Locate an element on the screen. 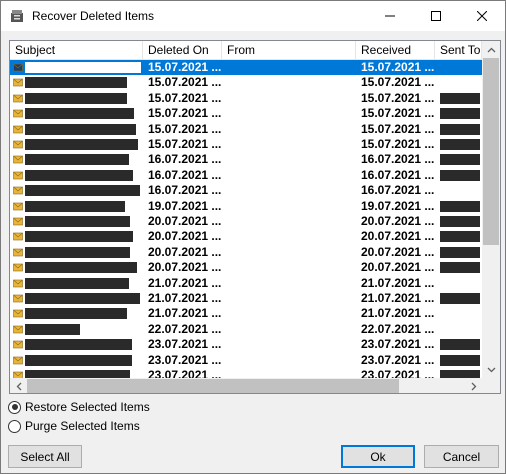  restore-radio is located at coordinates (14, 407).